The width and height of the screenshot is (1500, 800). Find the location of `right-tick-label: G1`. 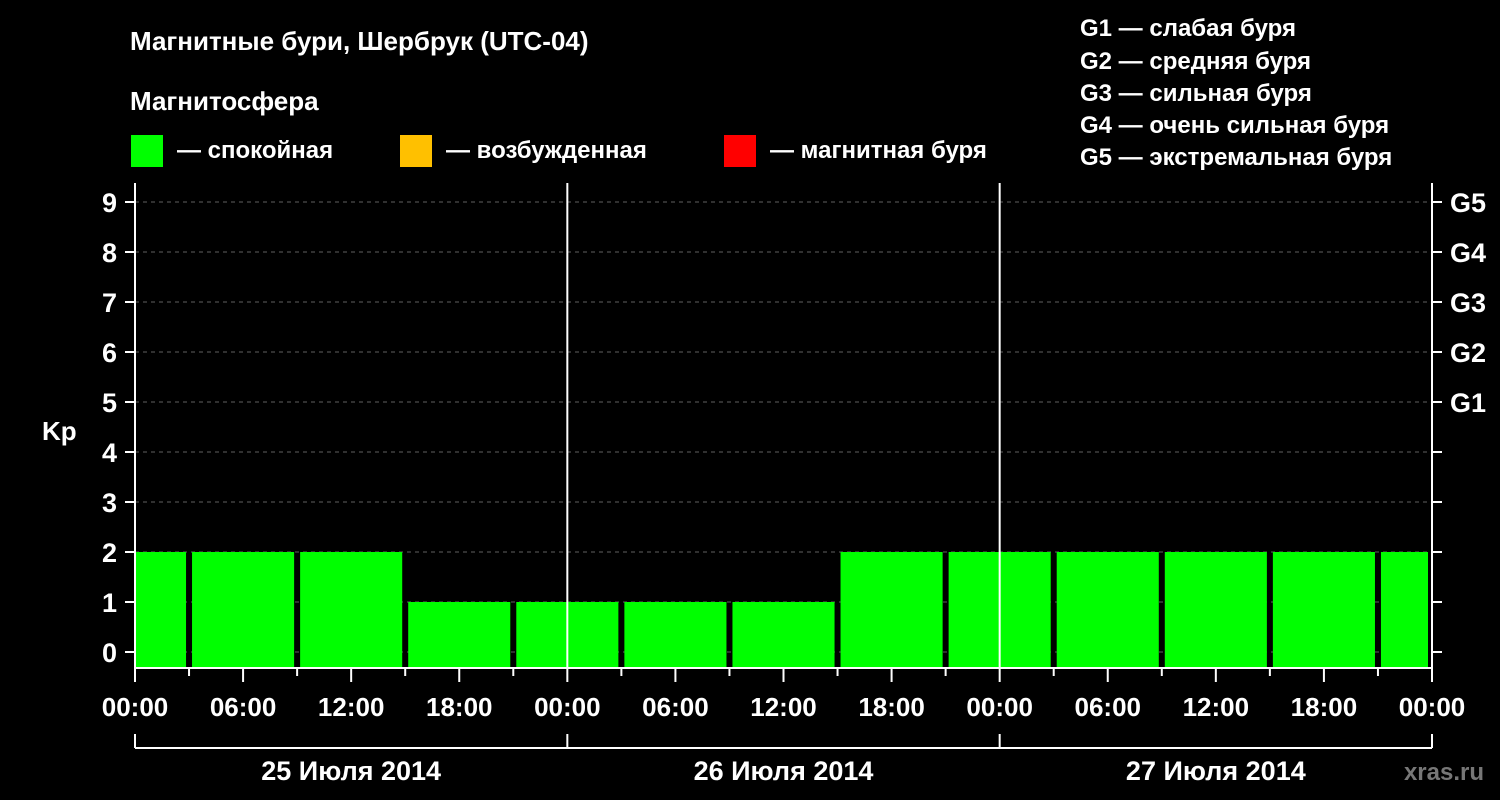

right-tick-label: G1 is located at coordinates (1468, 403).